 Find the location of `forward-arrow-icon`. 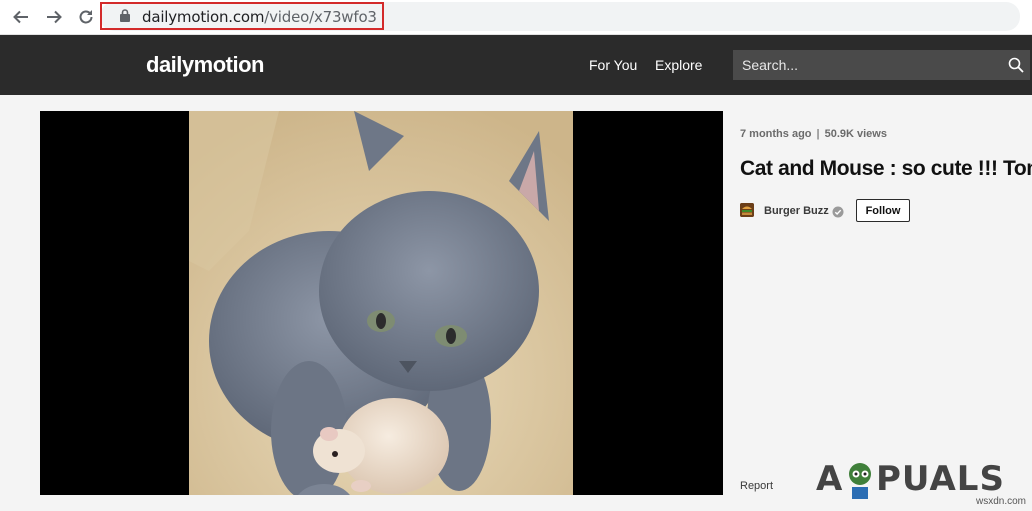

forward-arrow-icon is located at coordinates (54, 17).